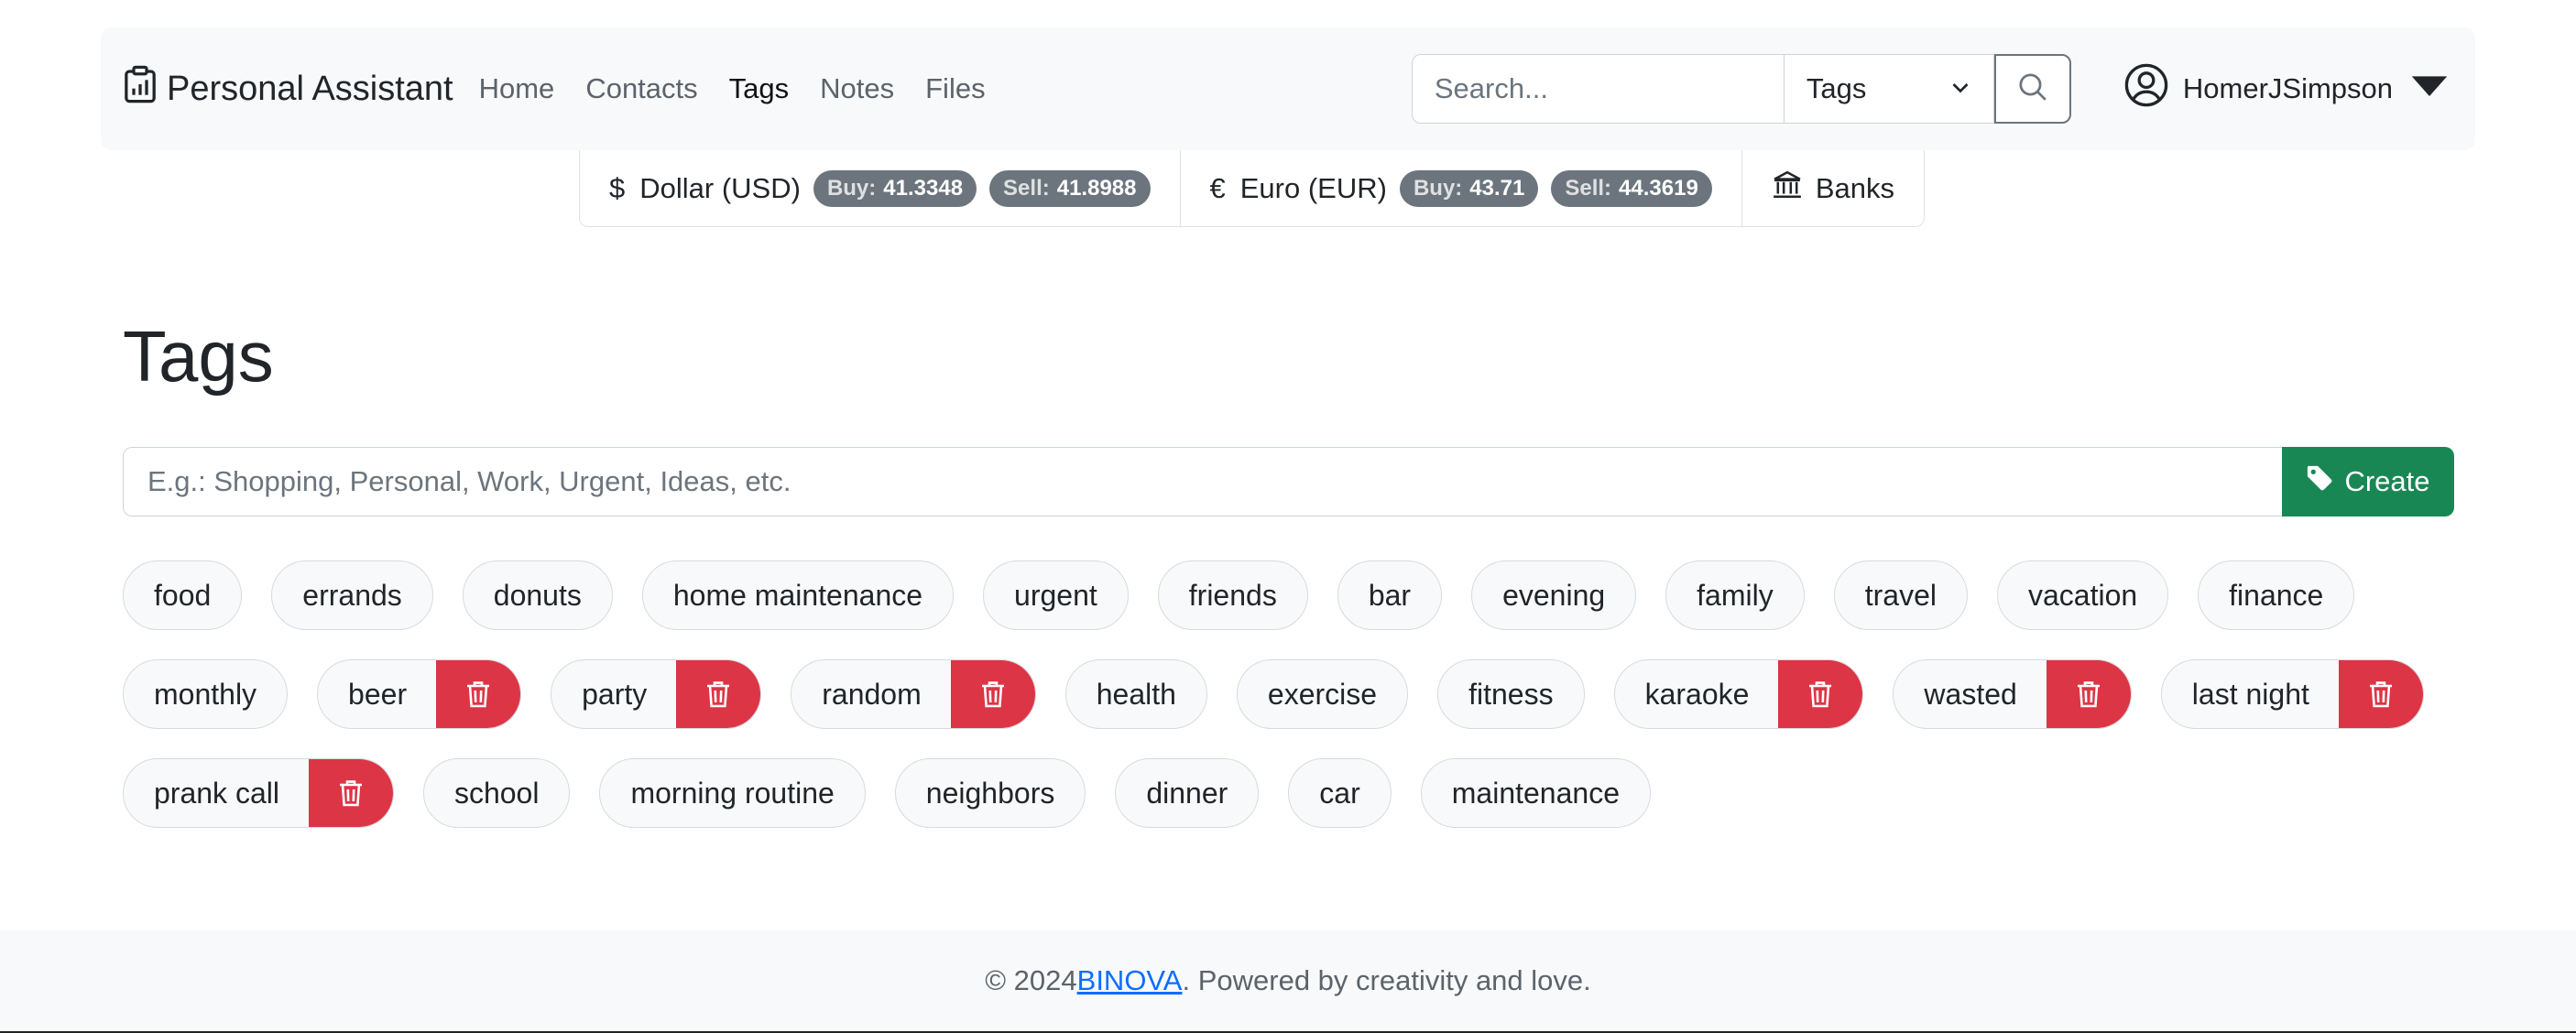  I want to click on tag-chip: health, so click(1135, 694).